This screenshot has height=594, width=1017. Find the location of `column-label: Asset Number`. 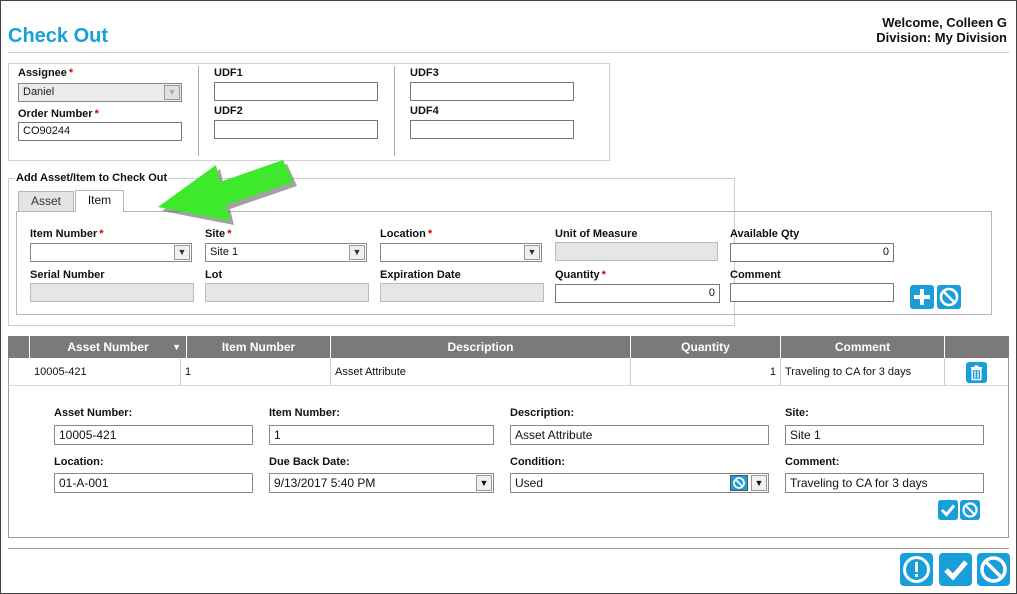

column-label: Asset Number is located at coordinates (108, 347).